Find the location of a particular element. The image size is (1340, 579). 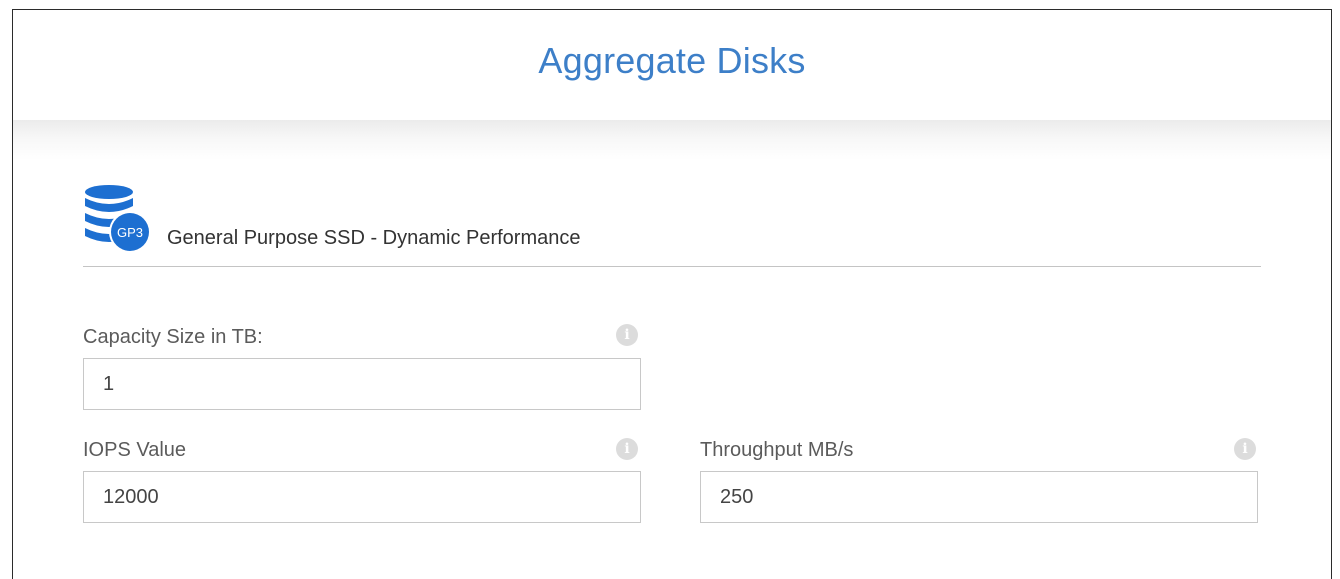

capacity-input is located at coordinates (362, 384).